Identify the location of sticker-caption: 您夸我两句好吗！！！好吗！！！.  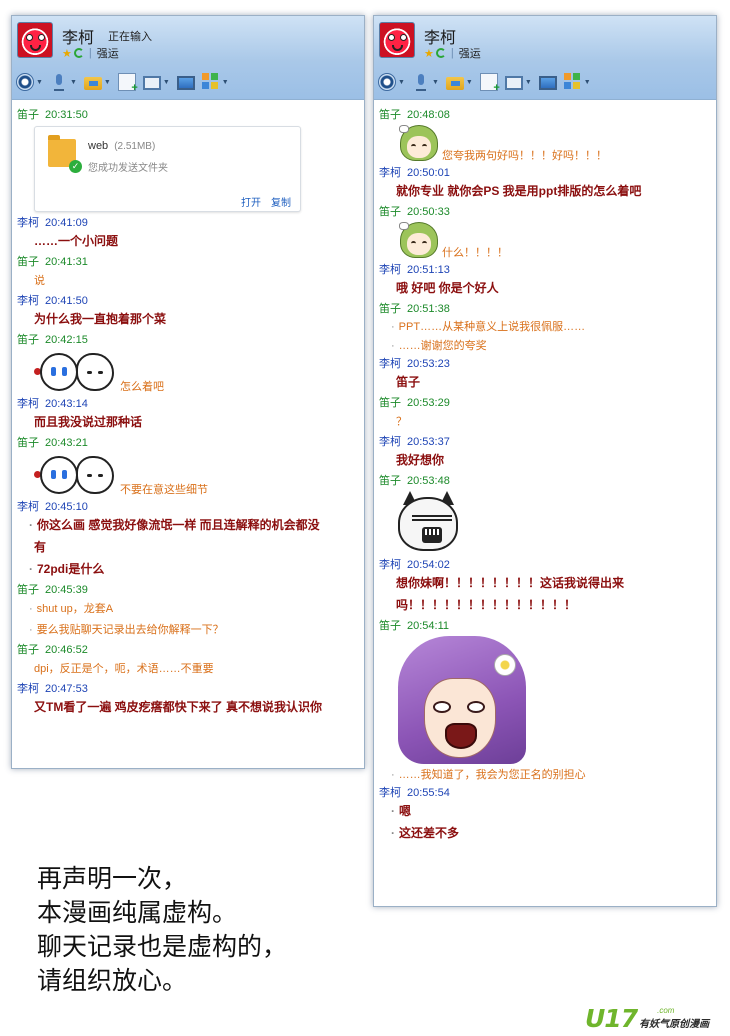
(524, 156).